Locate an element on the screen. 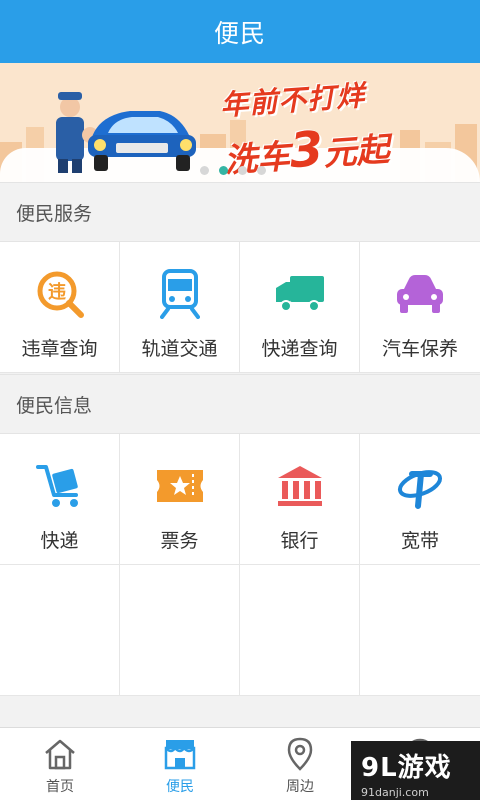  service-traffic-violation: 违 违章查询 is located at coordinates (60, 307).